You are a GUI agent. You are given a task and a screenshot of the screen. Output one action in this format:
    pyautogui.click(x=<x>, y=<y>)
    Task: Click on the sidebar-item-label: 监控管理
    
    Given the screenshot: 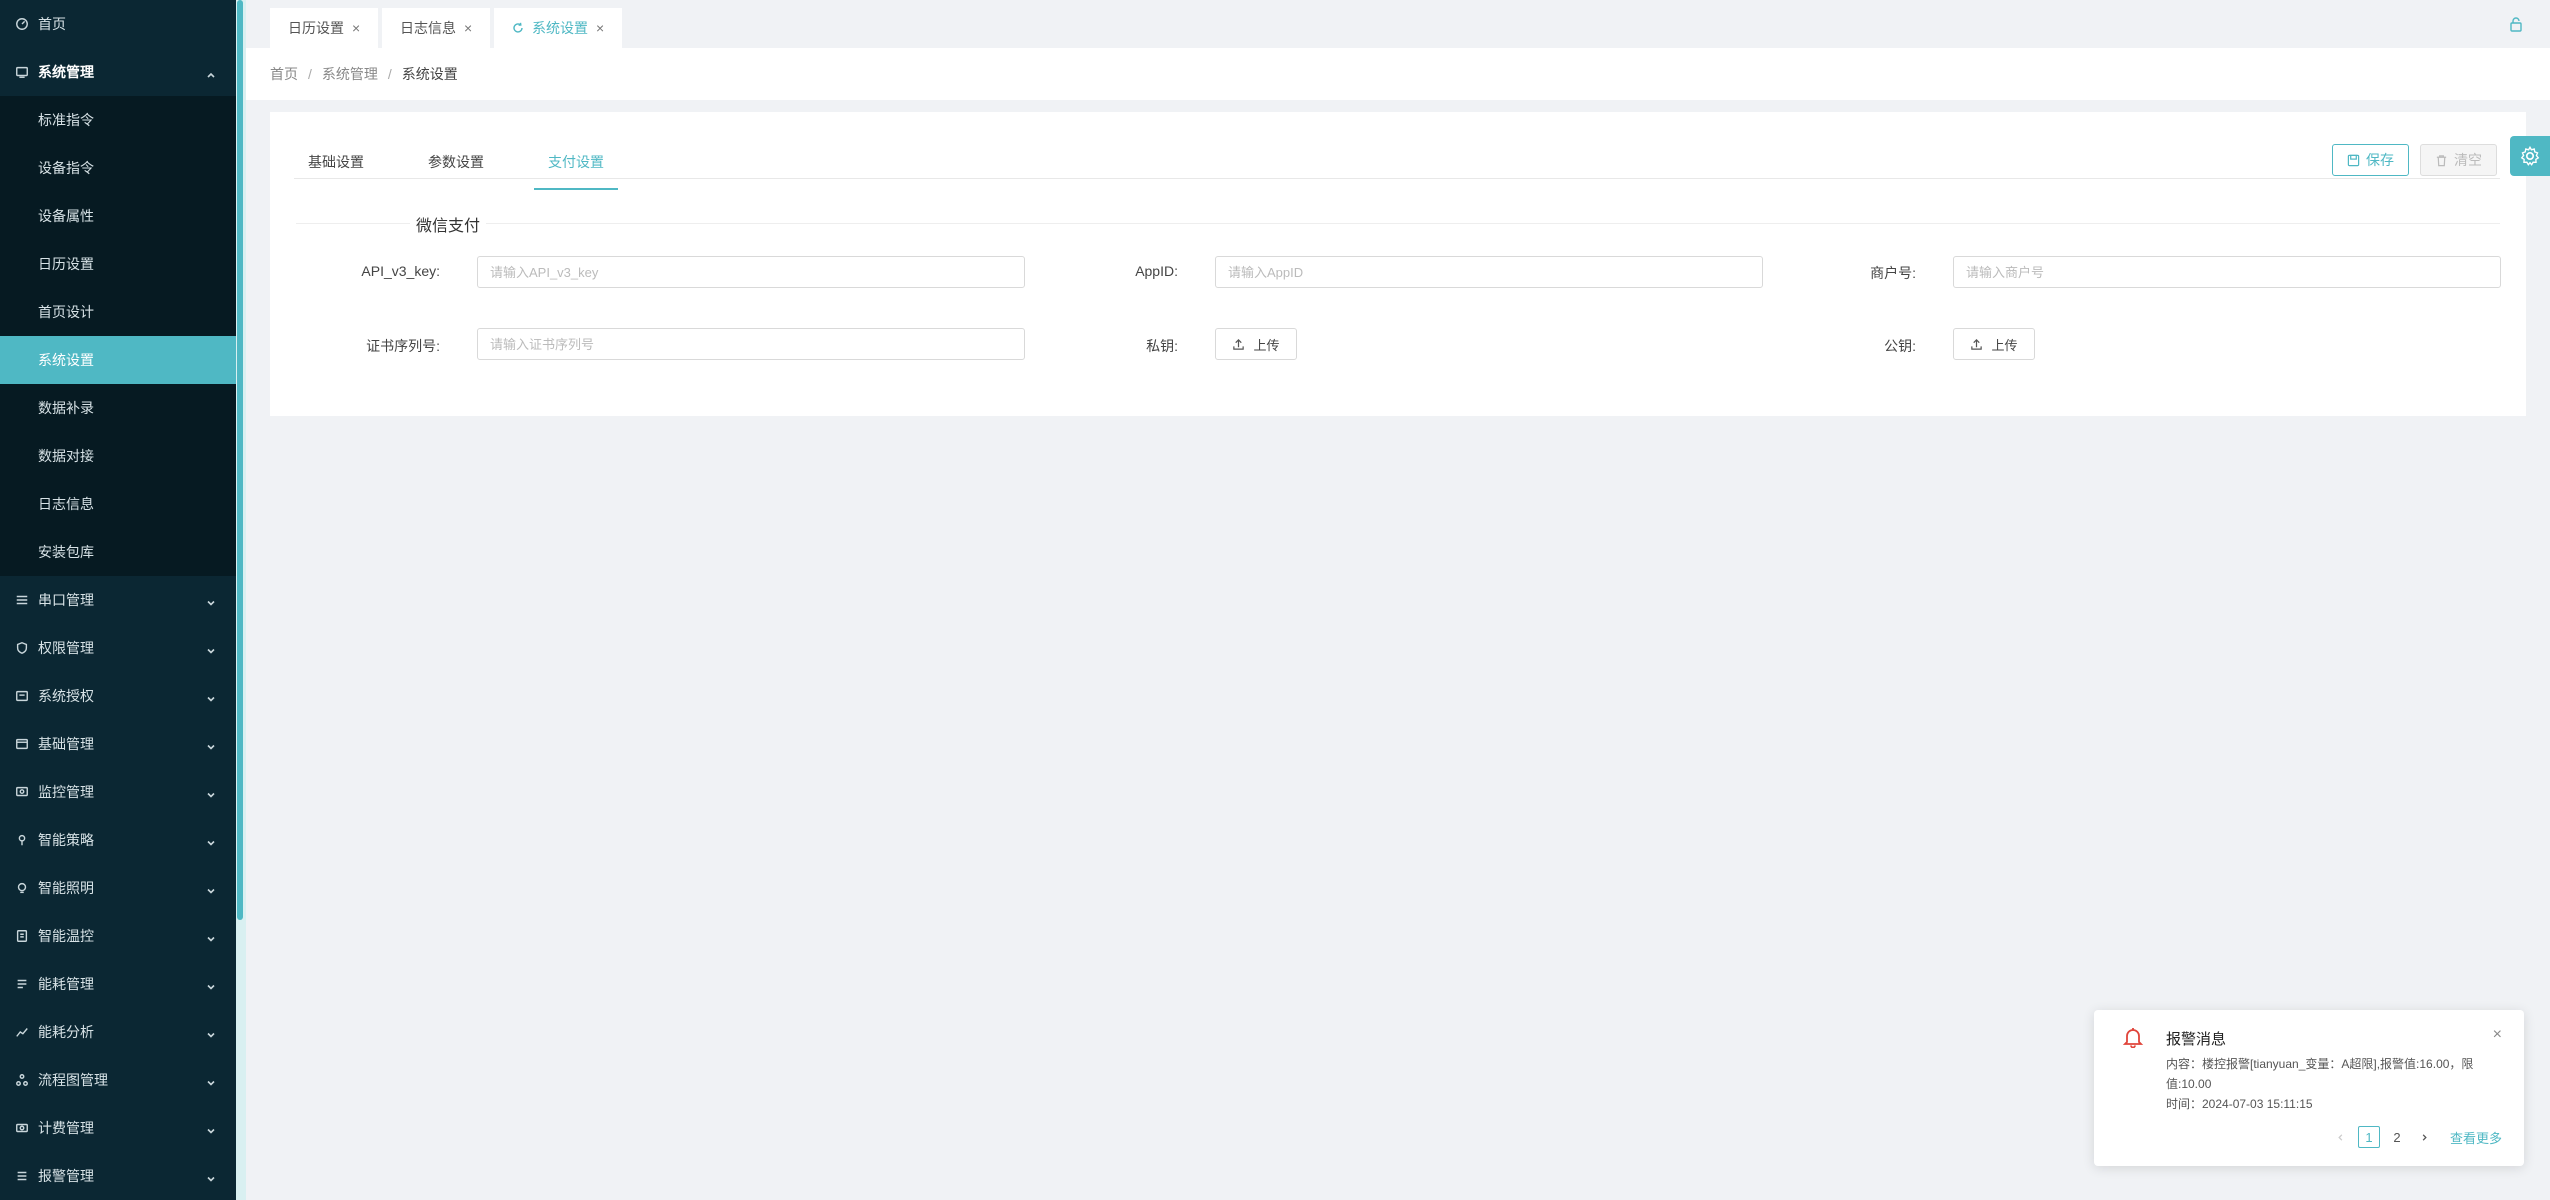 What is the action you would take?
    pyautogui.click(x=66, y=792)
    